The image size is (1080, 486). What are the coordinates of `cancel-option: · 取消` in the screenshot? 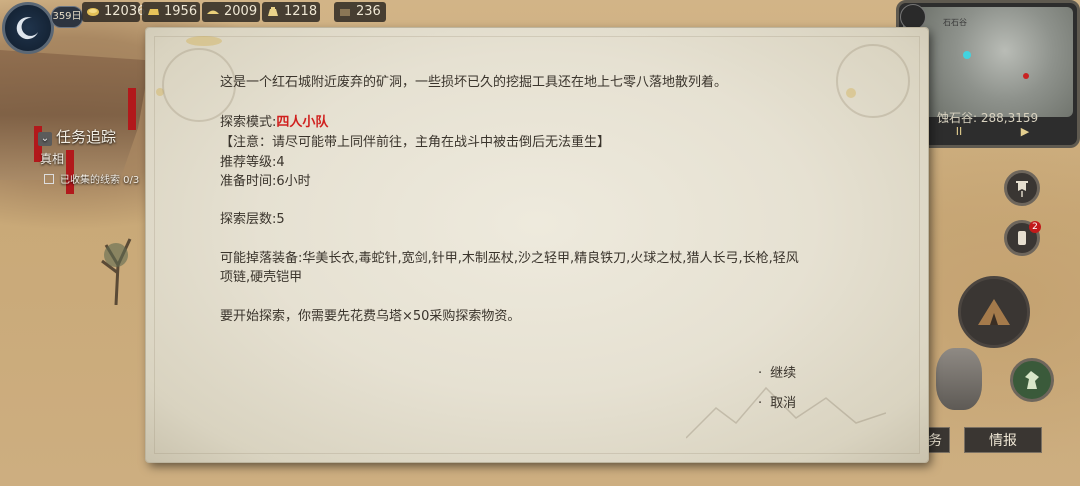 It's located at (777, 401).